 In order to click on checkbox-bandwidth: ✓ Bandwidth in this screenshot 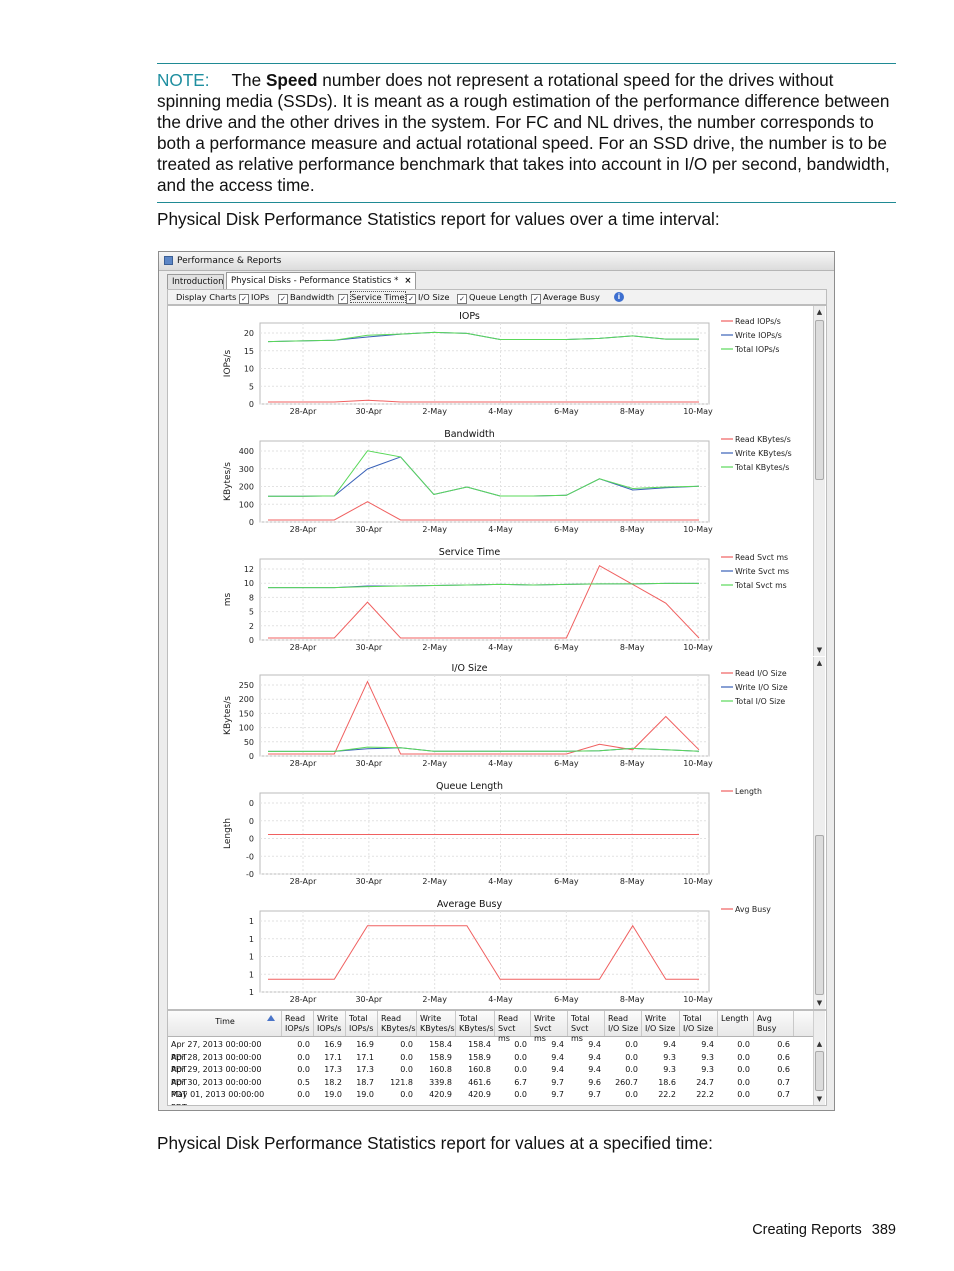, I will do `click(306, 297)`.